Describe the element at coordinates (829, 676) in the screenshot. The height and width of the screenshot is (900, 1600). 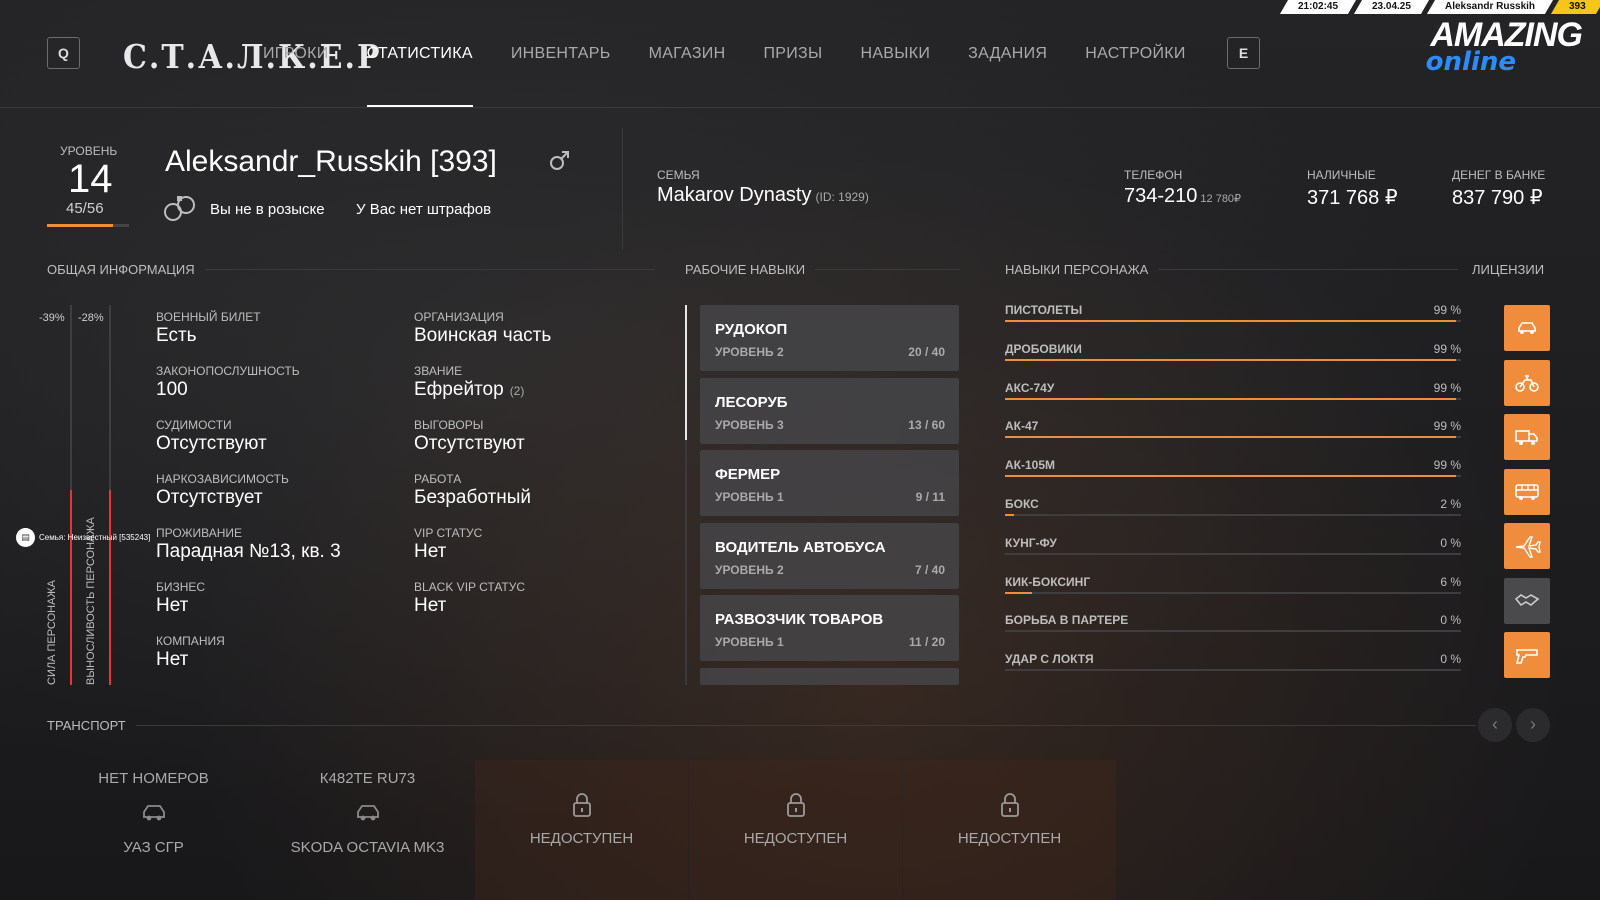
I see `work-skill-card` at that location.